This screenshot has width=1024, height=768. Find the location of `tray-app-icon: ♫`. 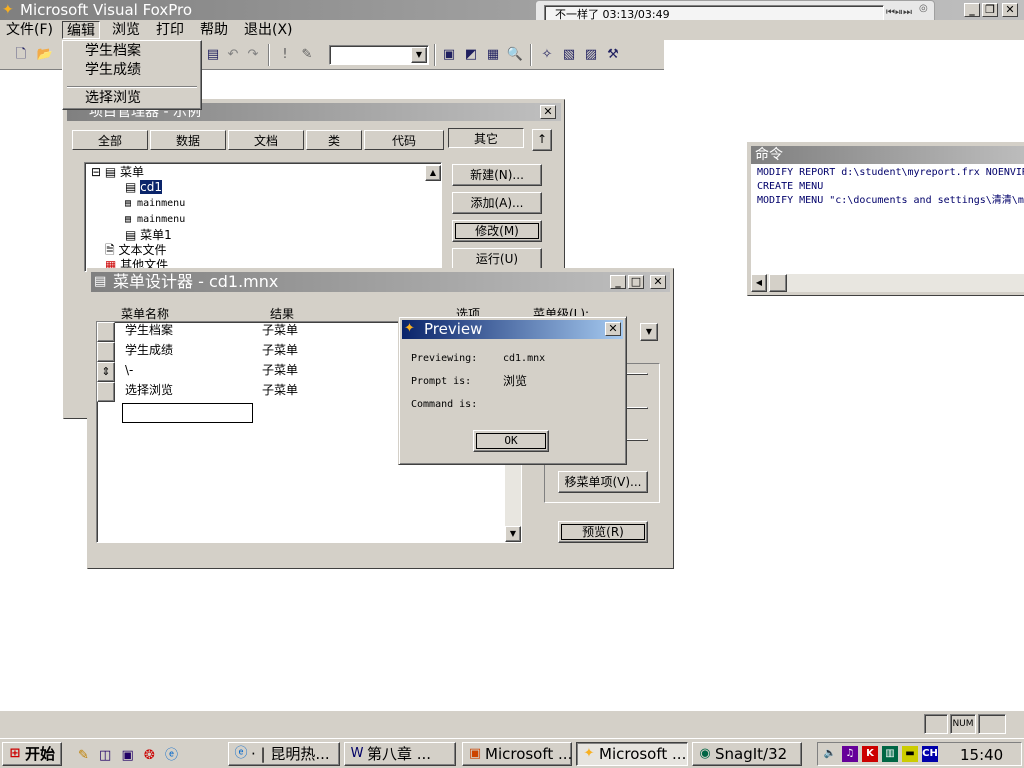

tray-app-icon: ♫ is located at coordinates (850, 754).